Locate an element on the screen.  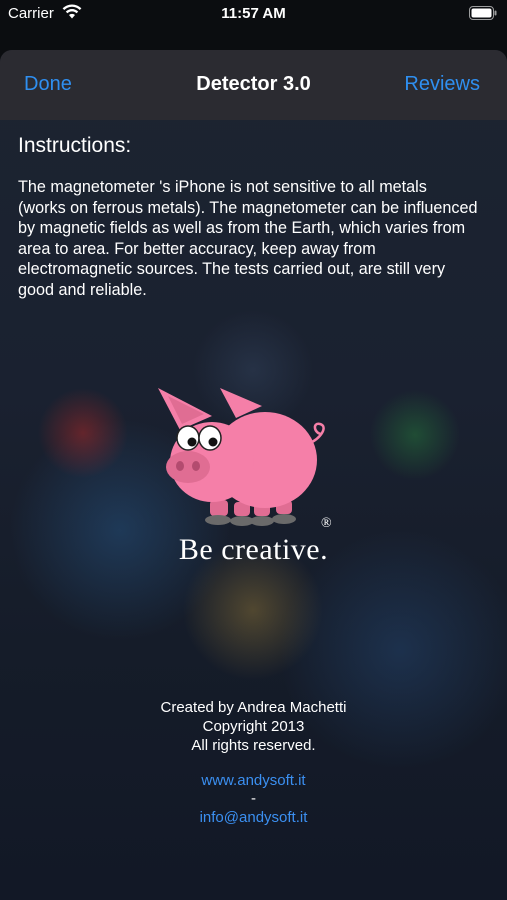
clock: 11:57 AM is located at coordinates (253, 13).